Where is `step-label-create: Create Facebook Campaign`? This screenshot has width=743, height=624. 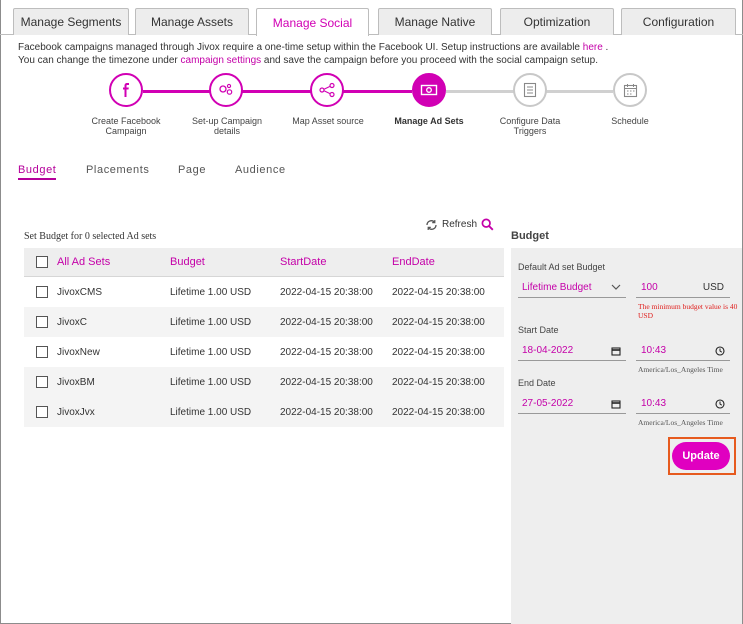
step-label-create: Create Facebook Campaign is located at coordinates (126, 126).